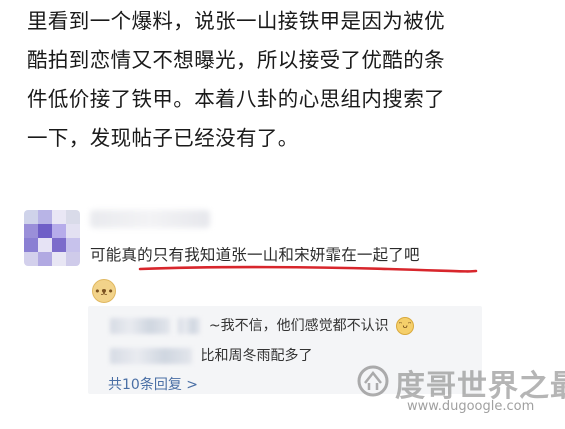  I want to click on watermark-url: www.dugoogle.com, so click(471, 406).